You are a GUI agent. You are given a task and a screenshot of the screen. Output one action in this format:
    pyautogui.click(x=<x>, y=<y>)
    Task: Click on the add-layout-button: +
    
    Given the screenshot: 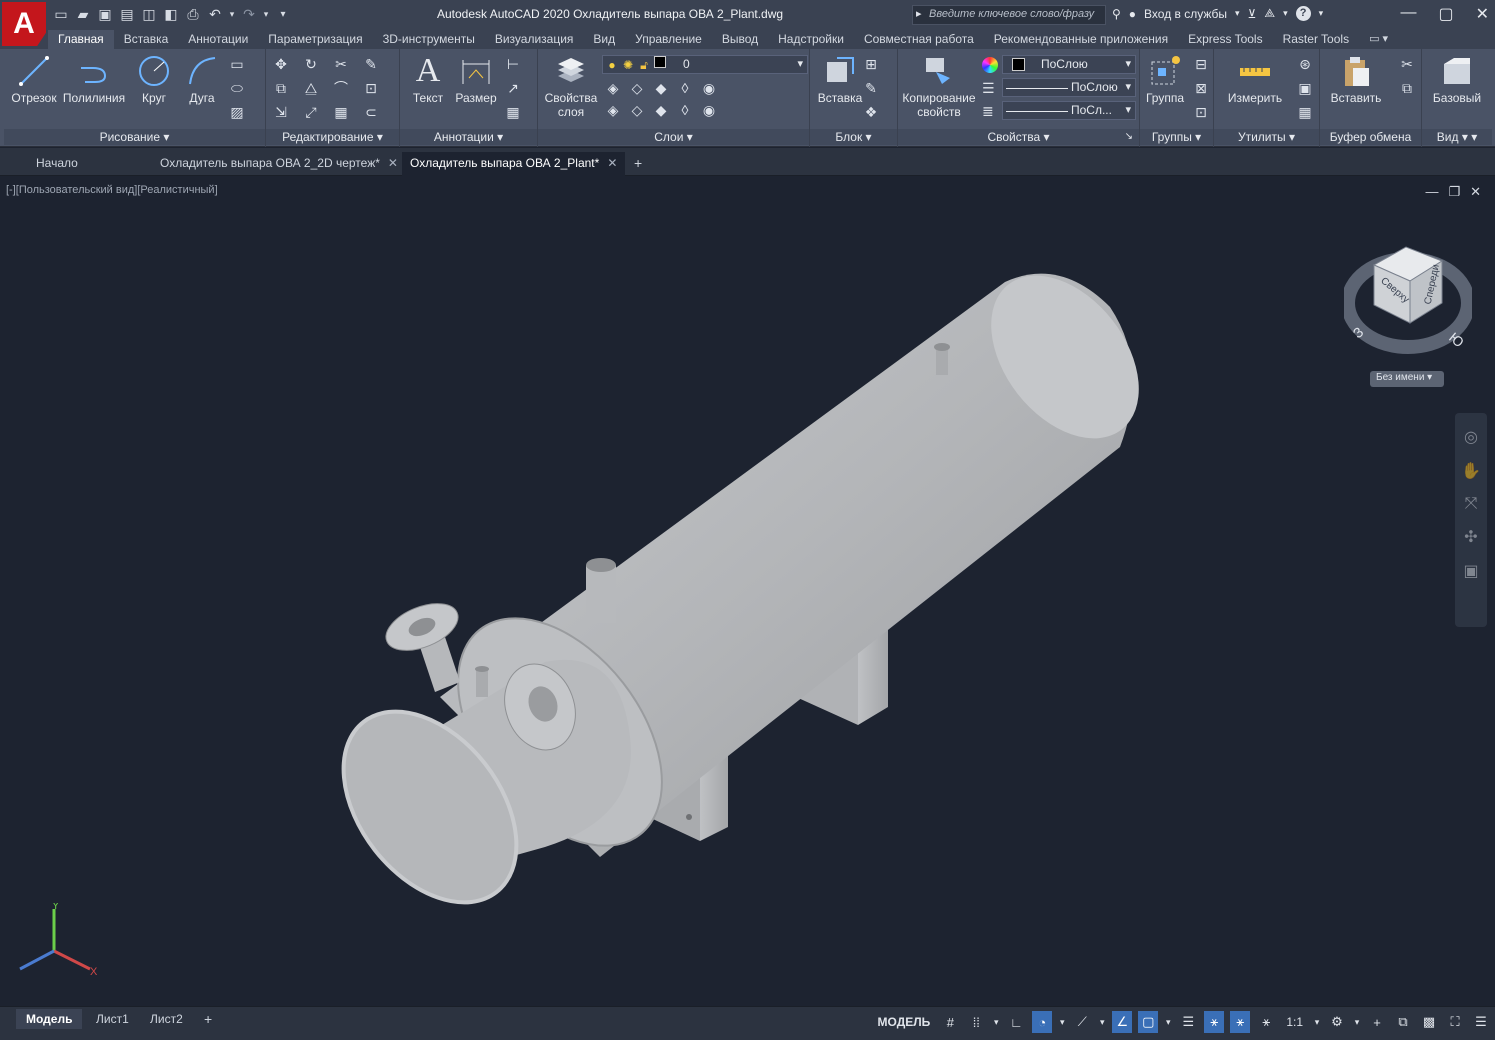 What is the action you would take?
    pyautogui.click(x=208, y=1019)
    